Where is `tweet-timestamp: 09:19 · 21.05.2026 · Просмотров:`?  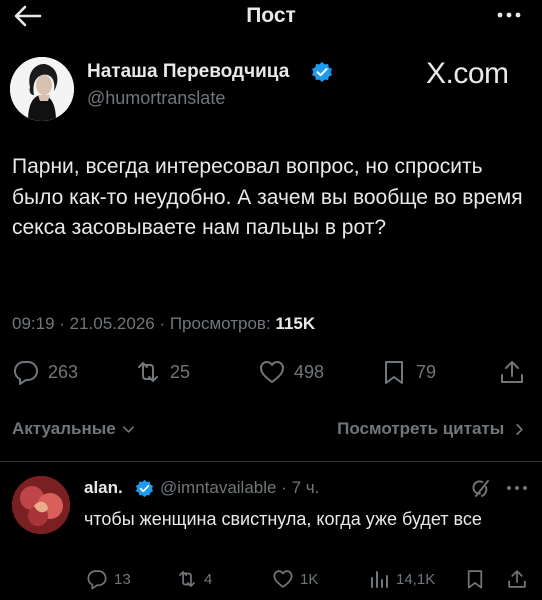
tweet-timestamp: 09:19 · 21.05.2026 · Просмотров: is located at coordinates (143, 323).